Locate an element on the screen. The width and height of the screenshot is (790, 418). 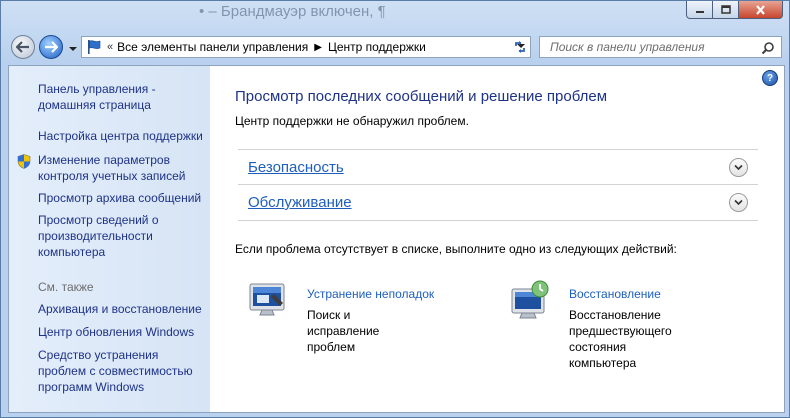
sidebar-link-message-archive: Просмотр архива сообщений is located at coordinates (119, 198).